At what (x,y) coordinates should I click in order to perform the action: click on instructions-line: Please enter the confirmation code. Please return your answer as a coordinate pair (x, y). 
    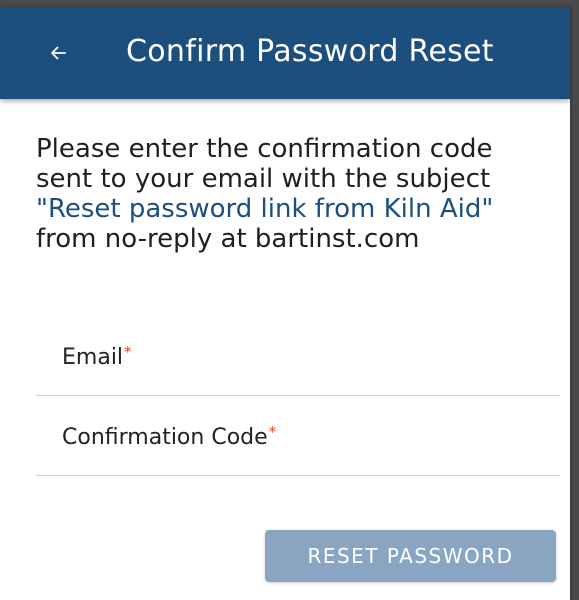
    Looking at the image, I should click on (264, 149).